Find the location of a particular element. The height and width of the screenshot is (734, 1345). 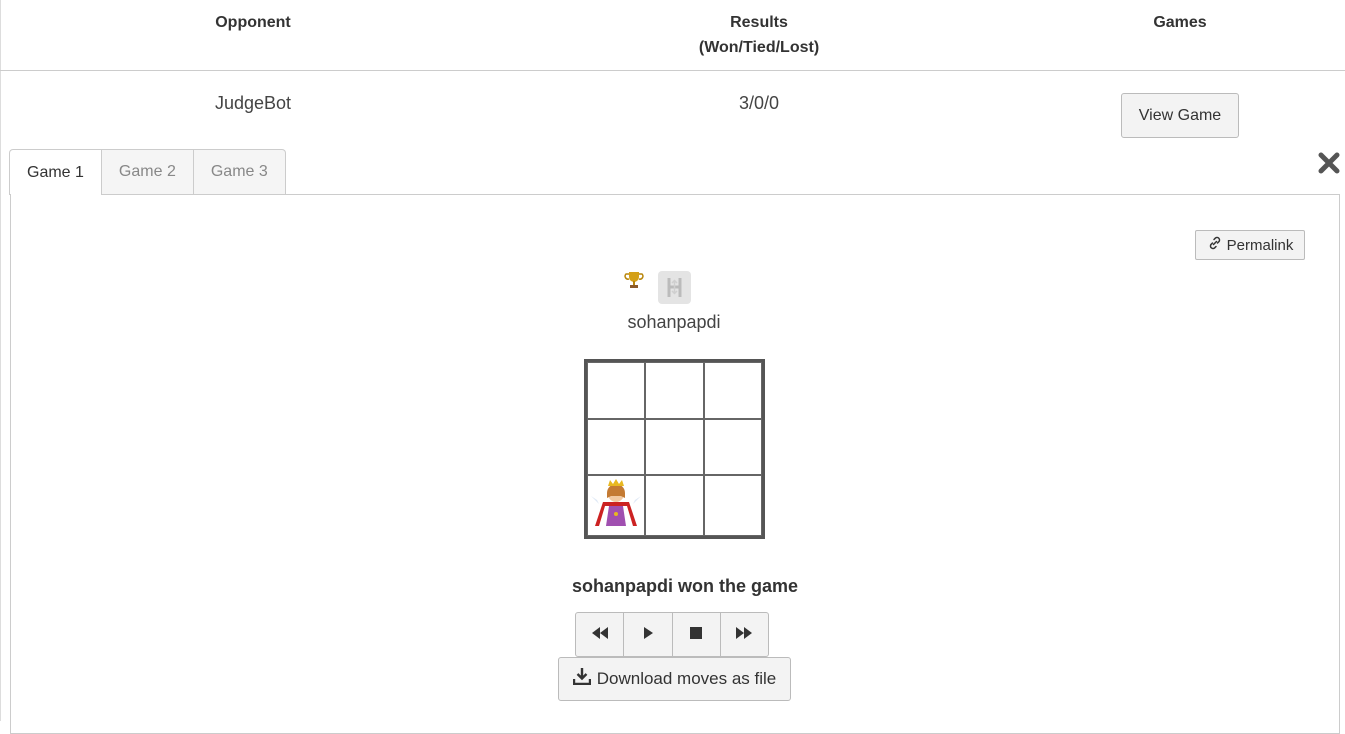

fast-forward-icon is located at coordinates (744, 635).